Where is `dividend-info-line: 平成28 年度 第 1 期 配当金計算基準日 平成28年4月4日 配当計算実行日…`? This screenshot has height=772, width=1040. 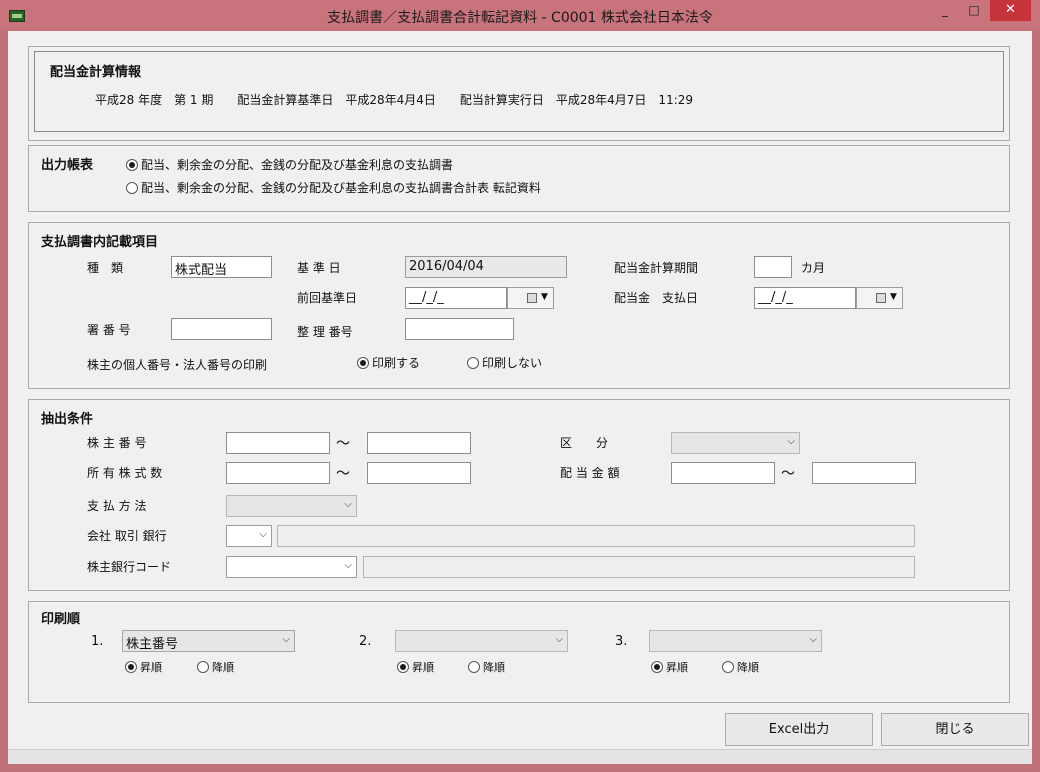 dividend-info-line: 平成28 年度 第 1 期 配当金計算基準日 平成28年4月4日 配当計算実行日… is located at coordinates (394, 100).